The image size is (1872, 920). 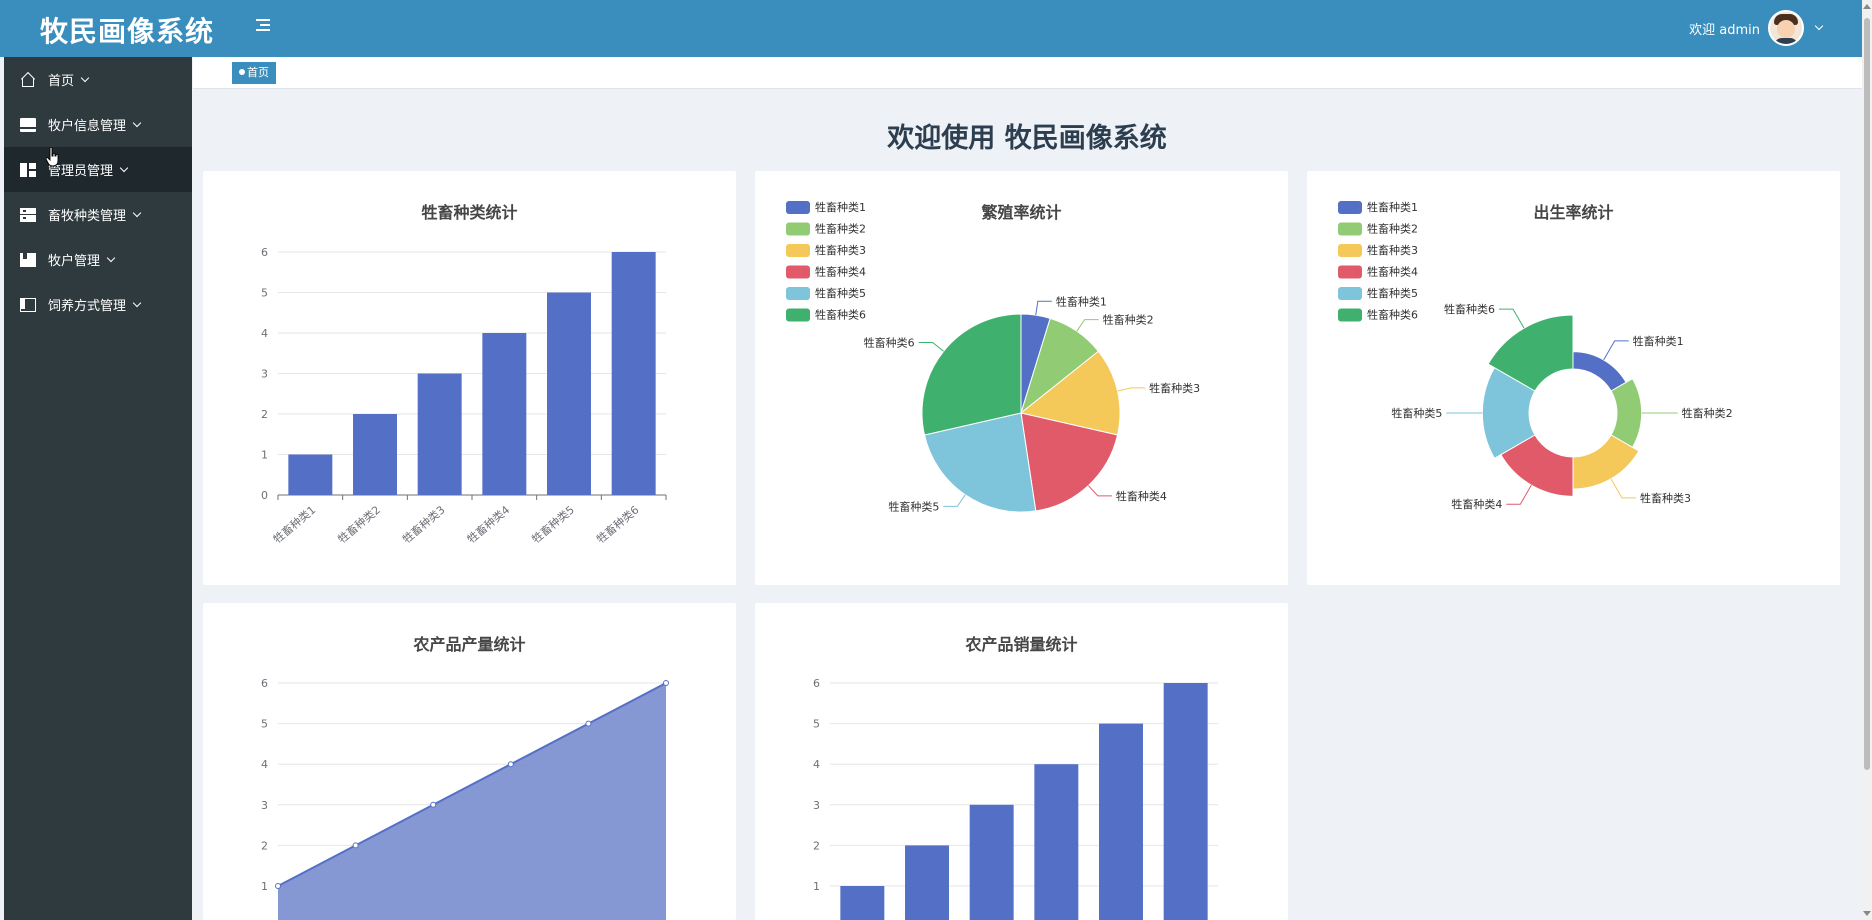 What do you see at coordinates (28, 124) in the screenshot?
I see `monitor-icon` at bounding box center [28, 124].